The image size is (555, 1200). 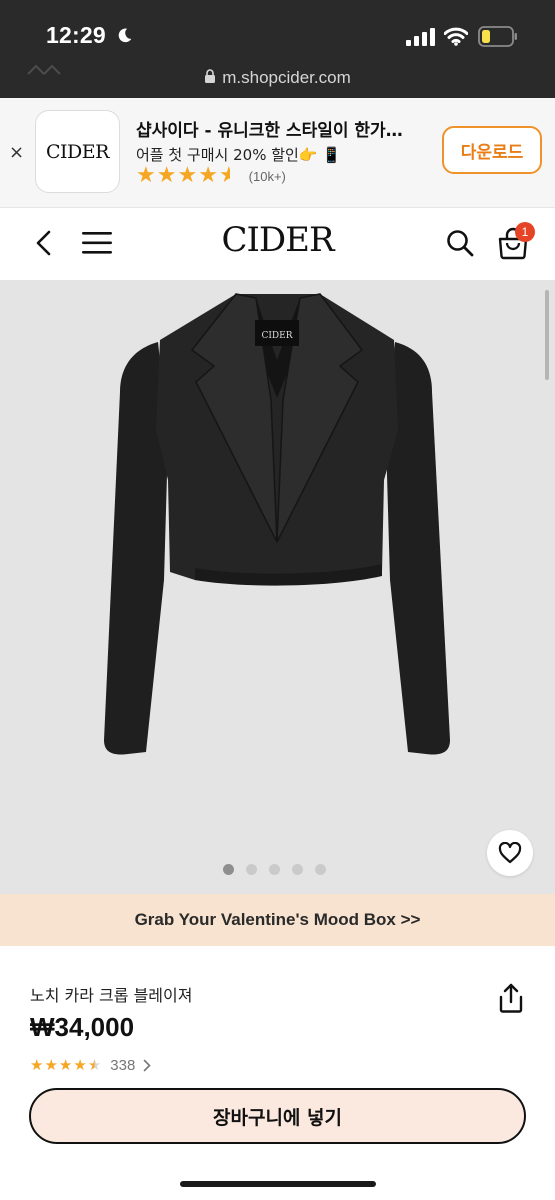 What do you see at coordinates (497, 36) in the screenshot?
I see `battery-low-icon` at bounding box center [497, 36].